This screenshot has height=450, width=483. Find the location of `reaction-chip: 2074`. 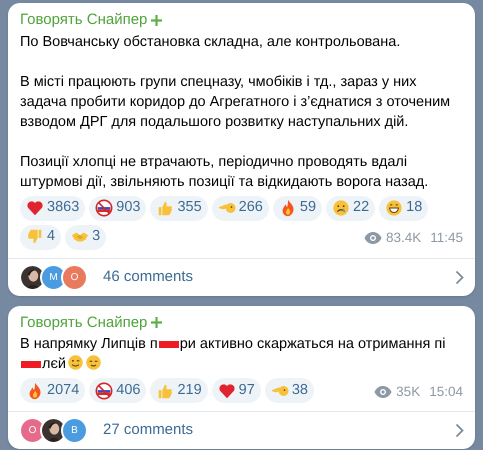

reaction-chip: 2074 is located at coordinates (53, 390).